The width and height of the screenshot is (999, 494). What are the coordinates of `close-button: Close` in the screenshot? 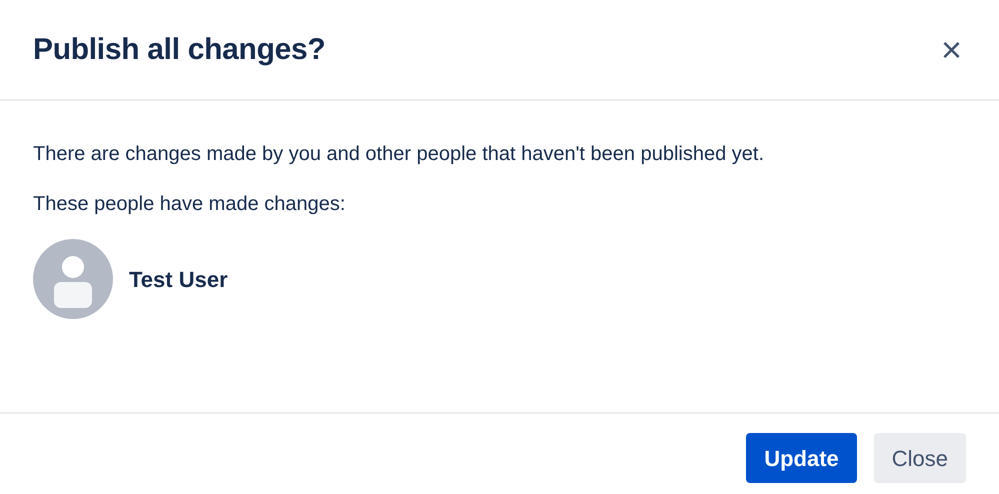 It's located at (920, 458).